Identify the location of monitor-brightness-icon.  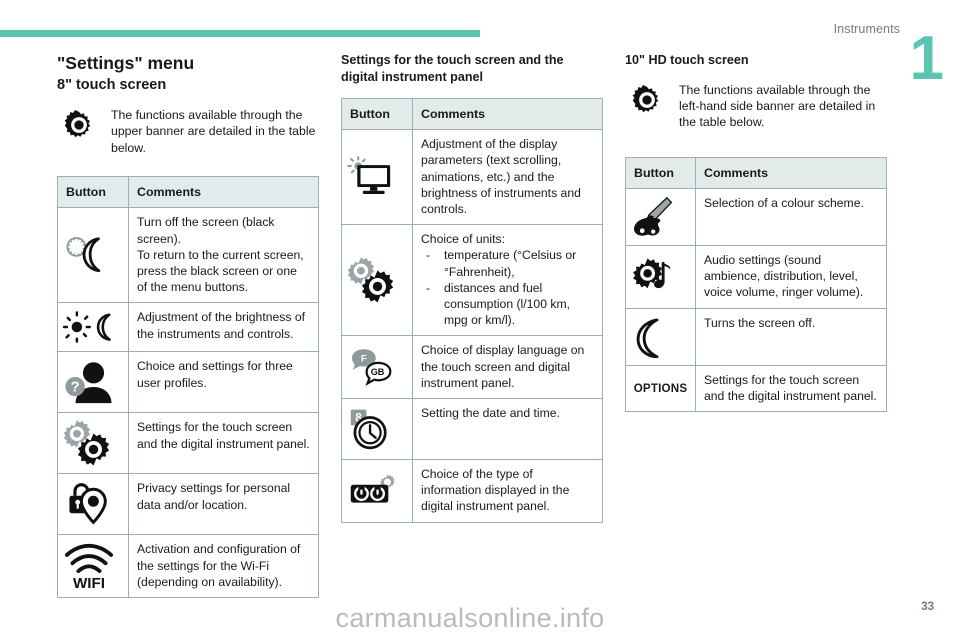
(377, 177).